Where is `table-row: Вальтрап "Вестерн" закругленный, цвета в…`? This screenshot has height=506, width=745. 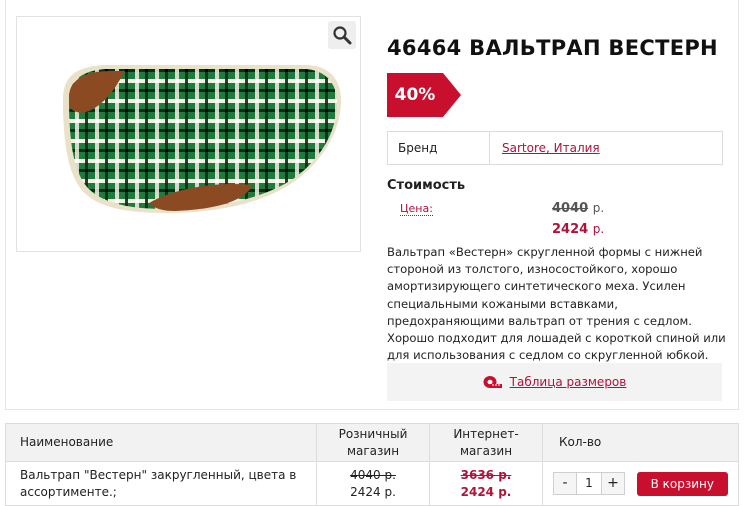
table-row: Вальтрап "Вестерн" закругленный, цвета в… is located at coordinates (372, 483).